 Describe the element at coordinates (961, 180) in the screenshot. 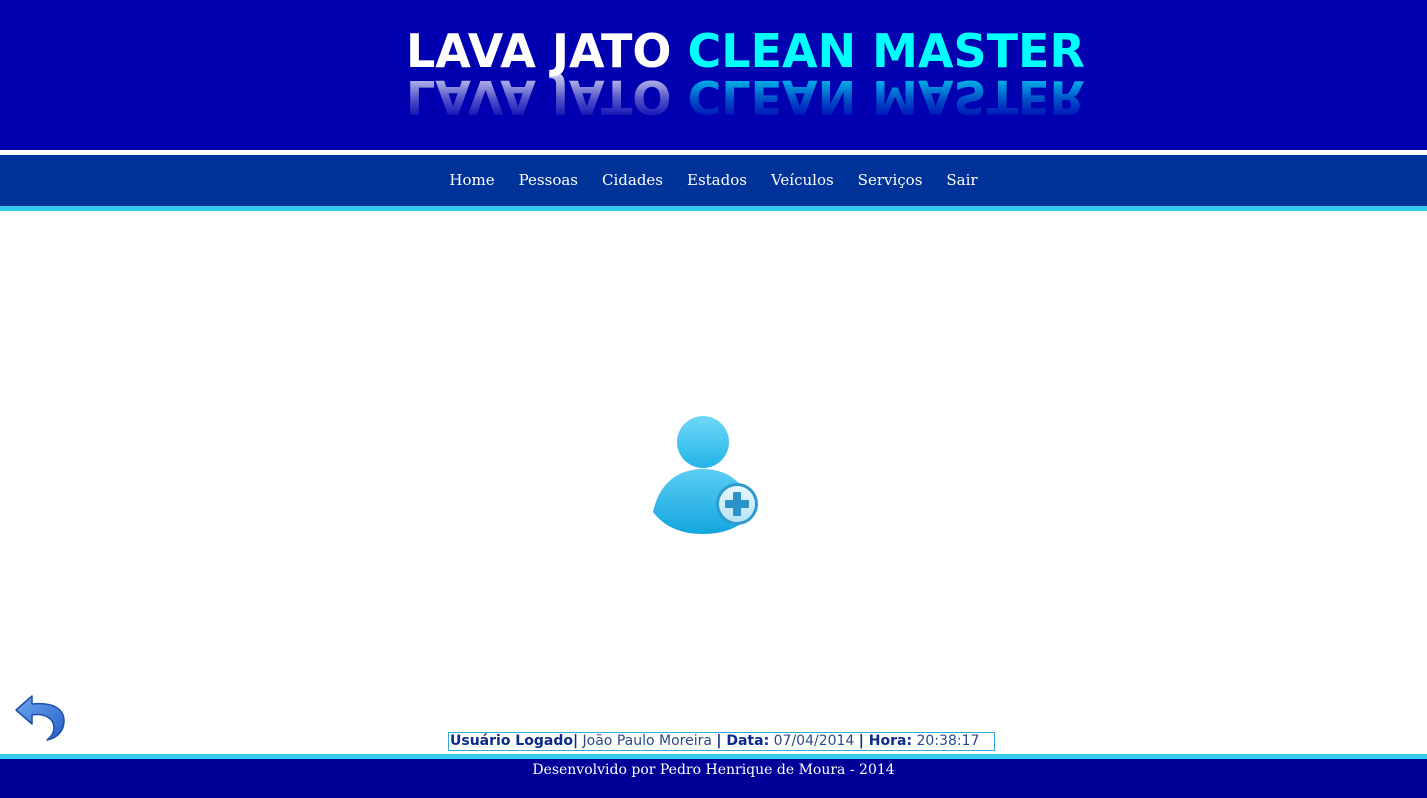

I see `nav-item-sair: Sair` at that location.